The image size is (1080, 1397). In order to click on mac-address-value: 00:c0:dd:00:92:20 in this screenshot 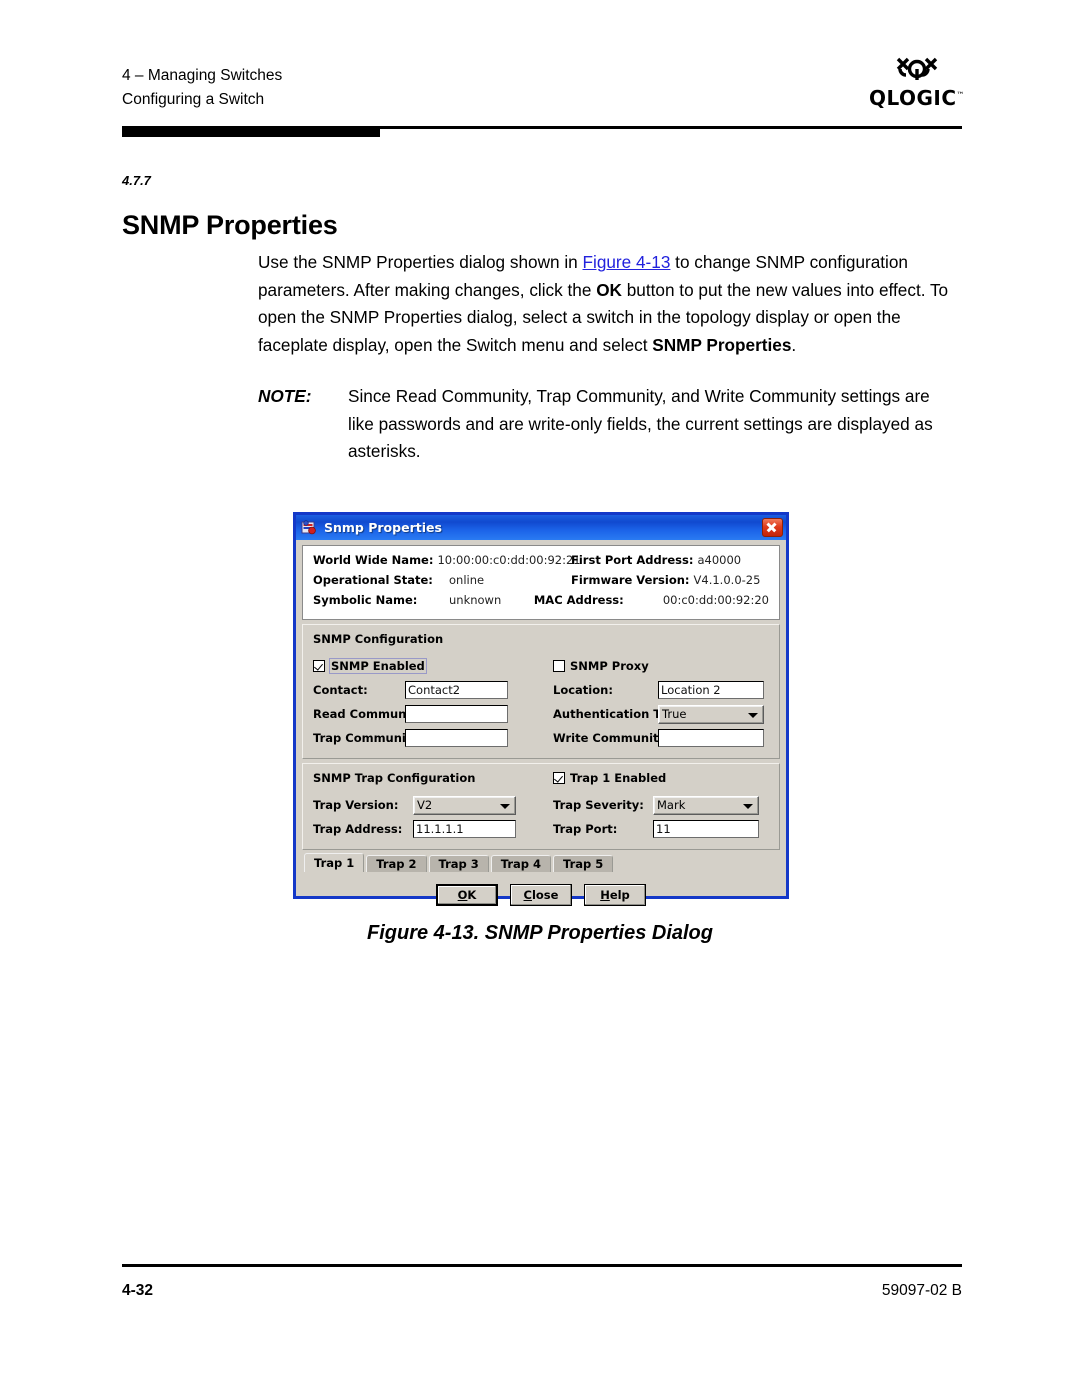, I will do `click(715, 600)`.